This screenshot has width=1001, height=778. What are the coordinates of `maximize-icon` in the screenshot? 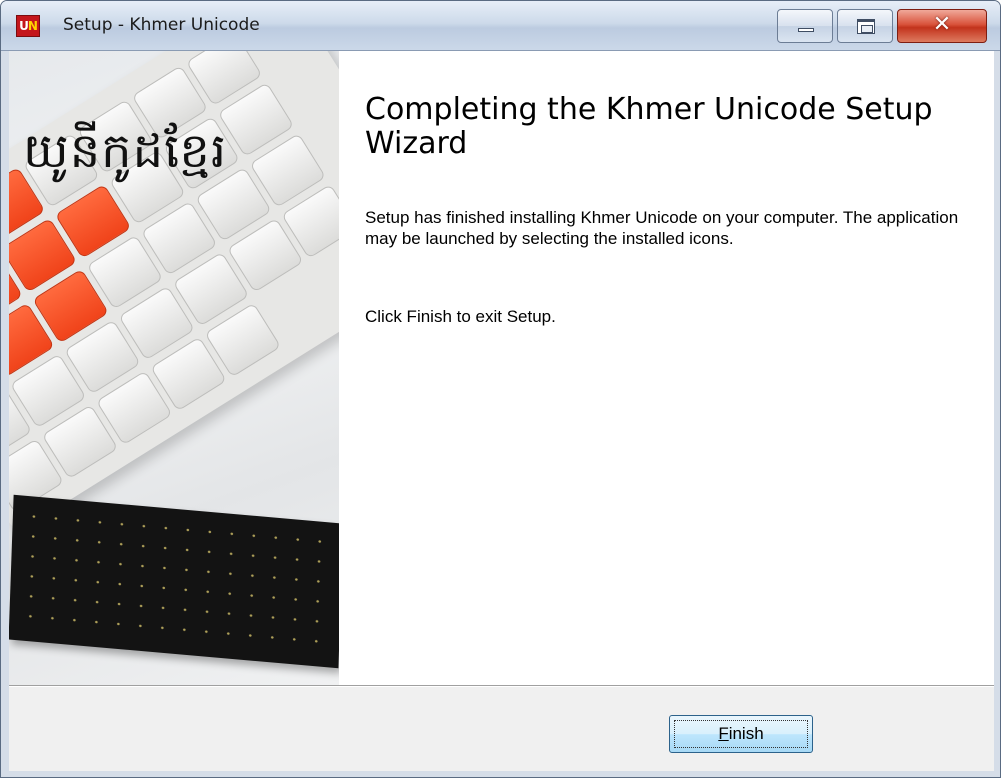 It's located at (866, 26).